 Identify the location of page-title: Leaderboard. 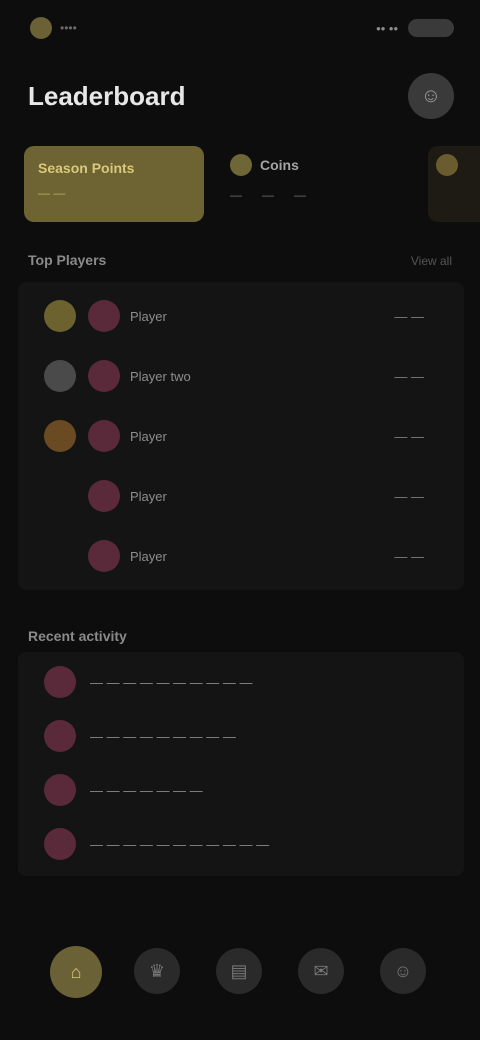
(107, 95).